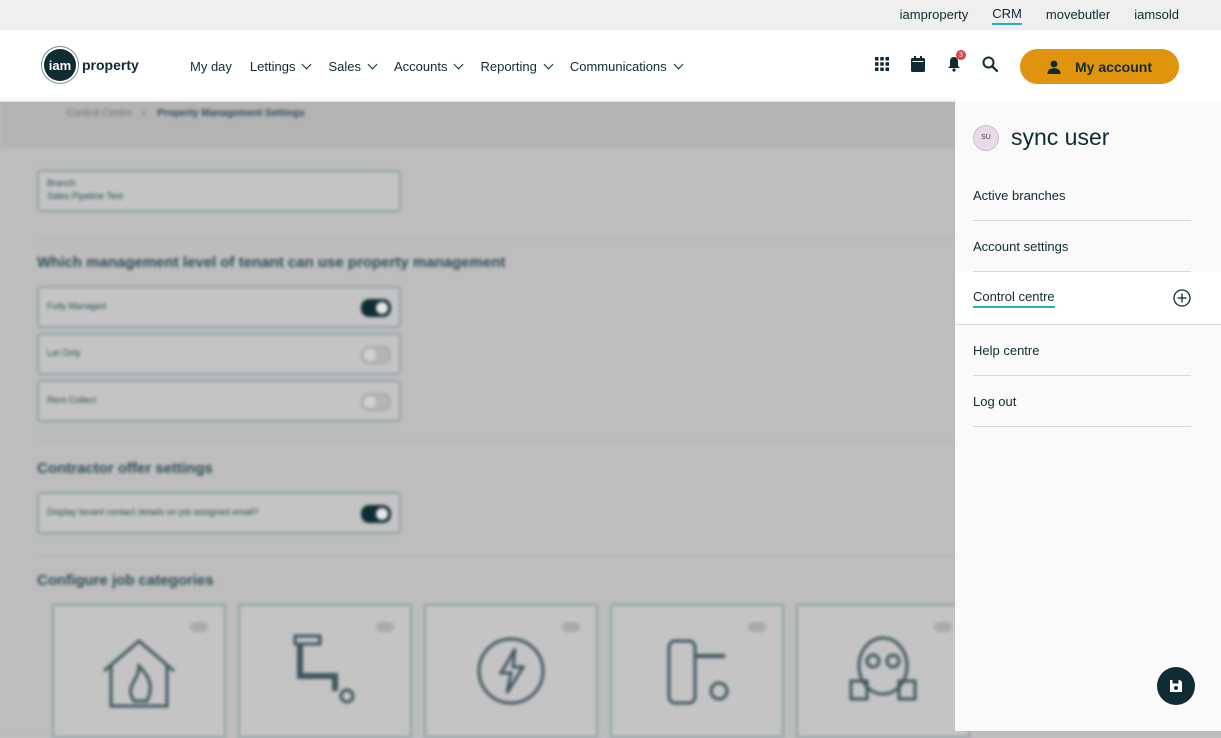 Image resolution: width=1221 pixels, height=738 pixels. What do you see at coordinates (990, 64) in the screenshot?
I see `search-icon` at bounding box center [990, 64].